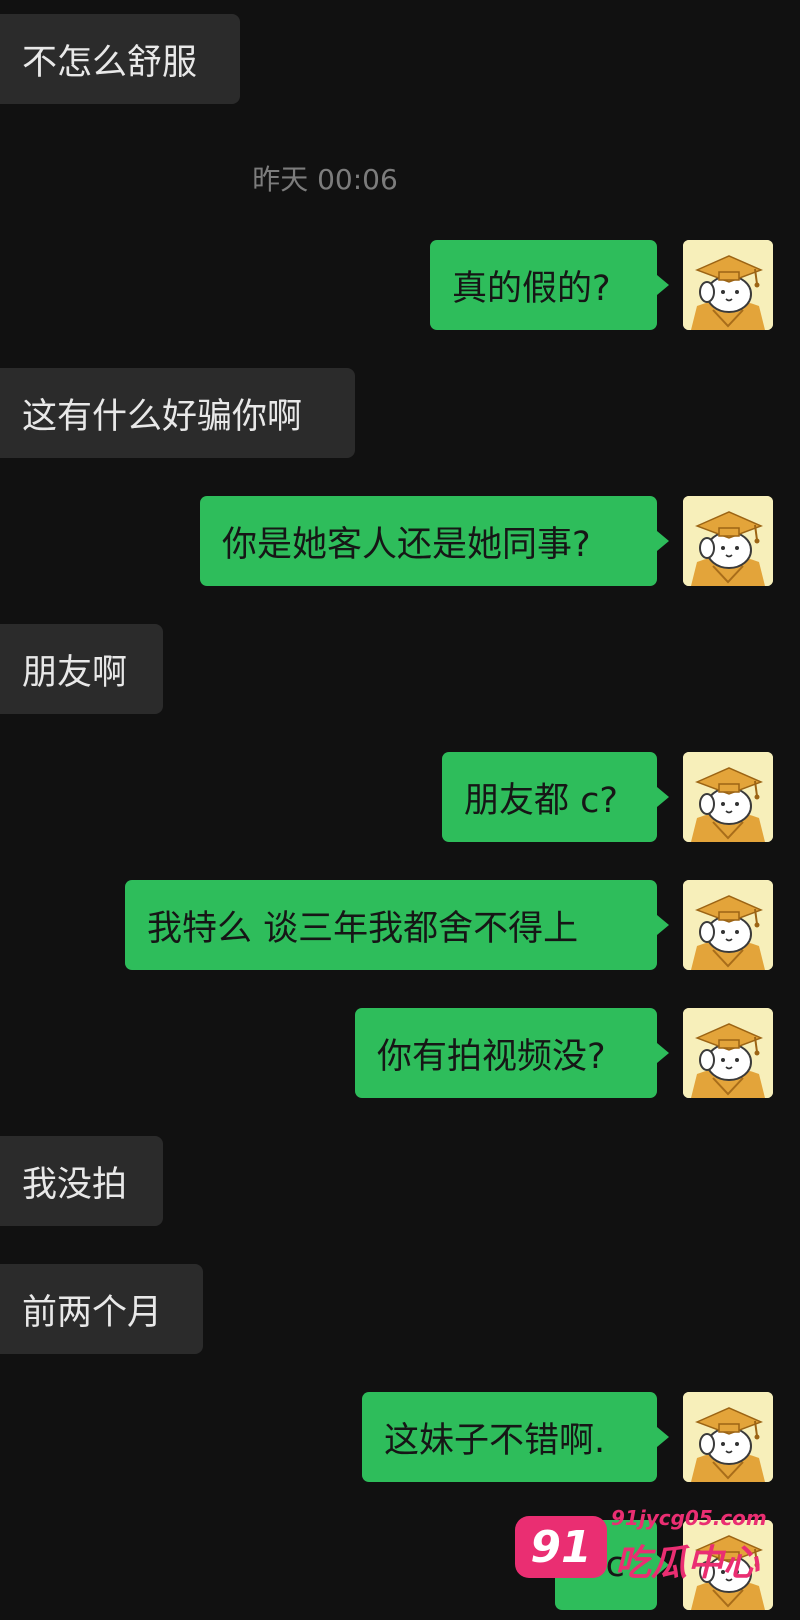 Image resolution: width=800 pixels, height=1620 pixels. What do you see at coordinates (177, 413) in the screenshot?
I see `message-bubble-incoming: 这有什么好骗你啊` at bounding box center [177, 413].